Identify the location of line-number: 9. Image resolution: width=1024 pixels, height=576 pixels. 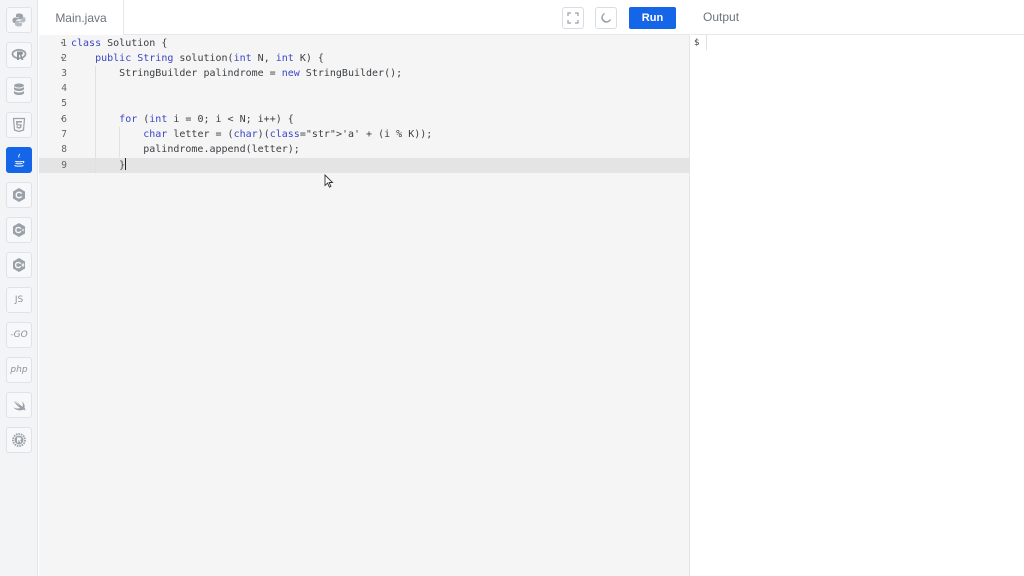
(64, 165).